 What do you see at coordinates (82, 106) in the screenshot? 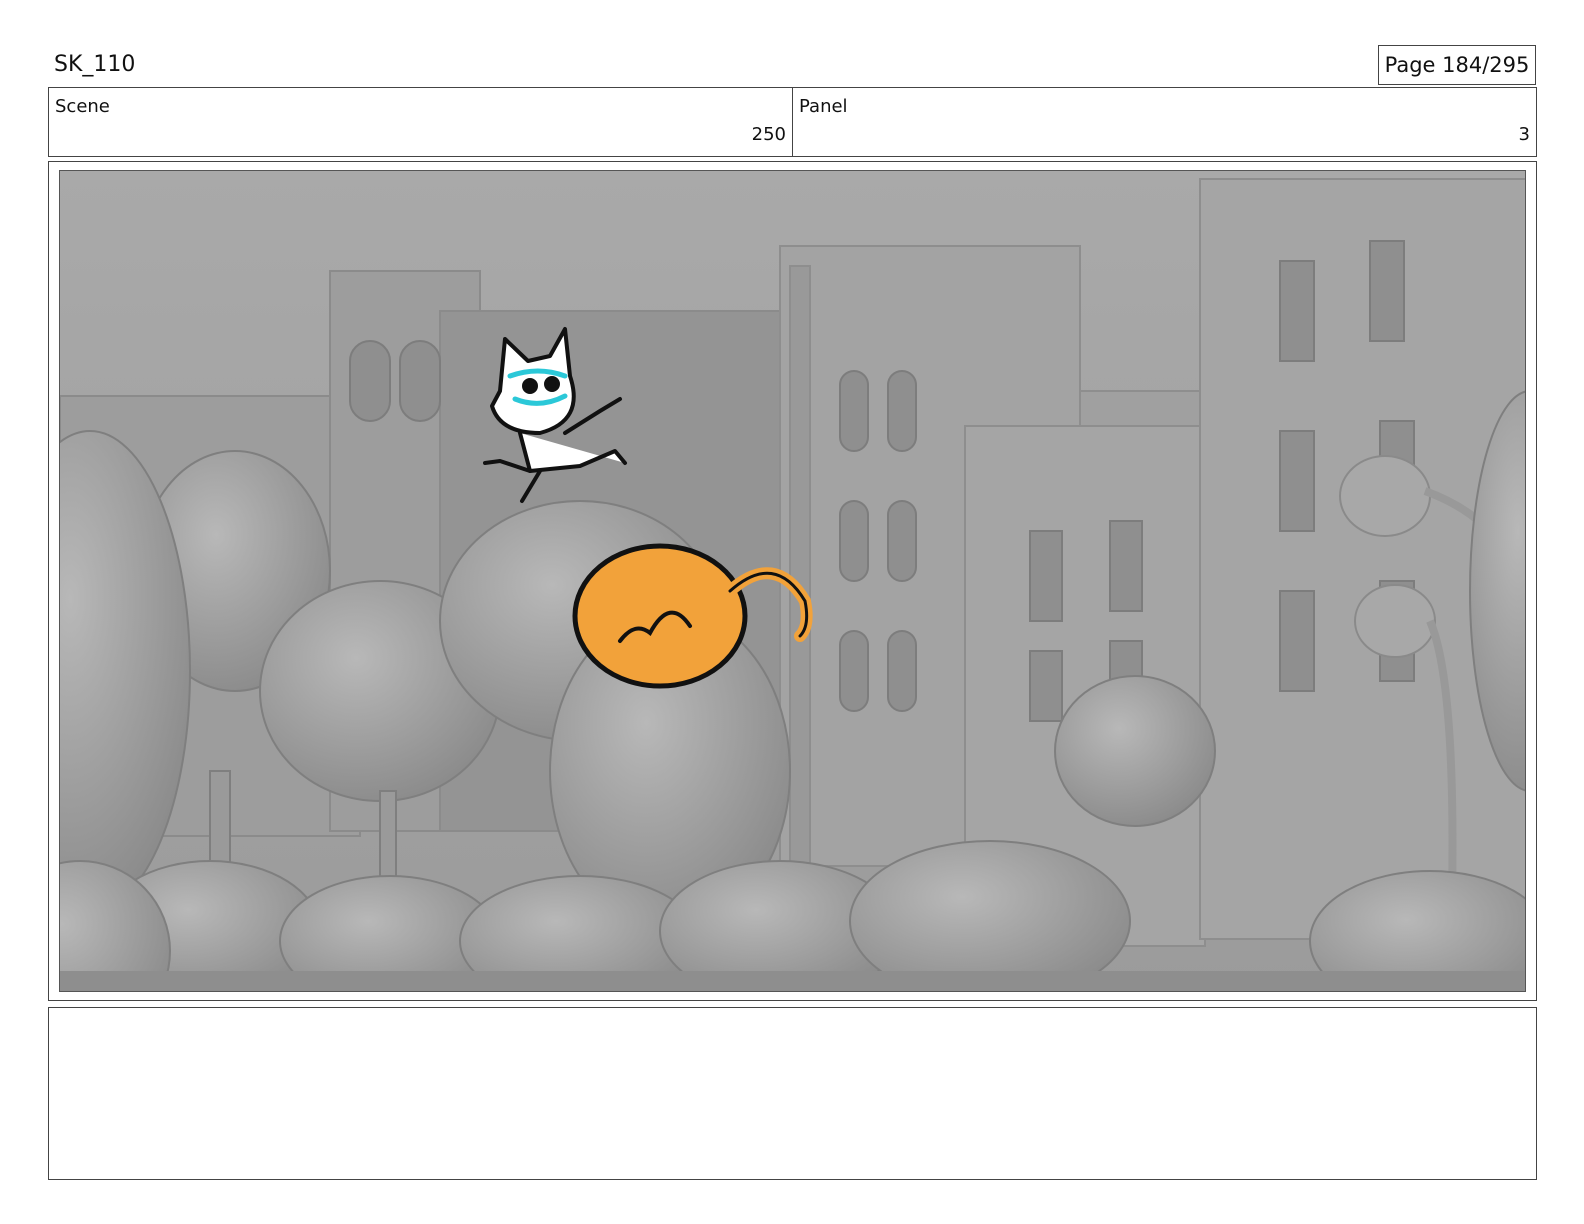
I see `scene-label: Scene` at bounding box center [82, 106].